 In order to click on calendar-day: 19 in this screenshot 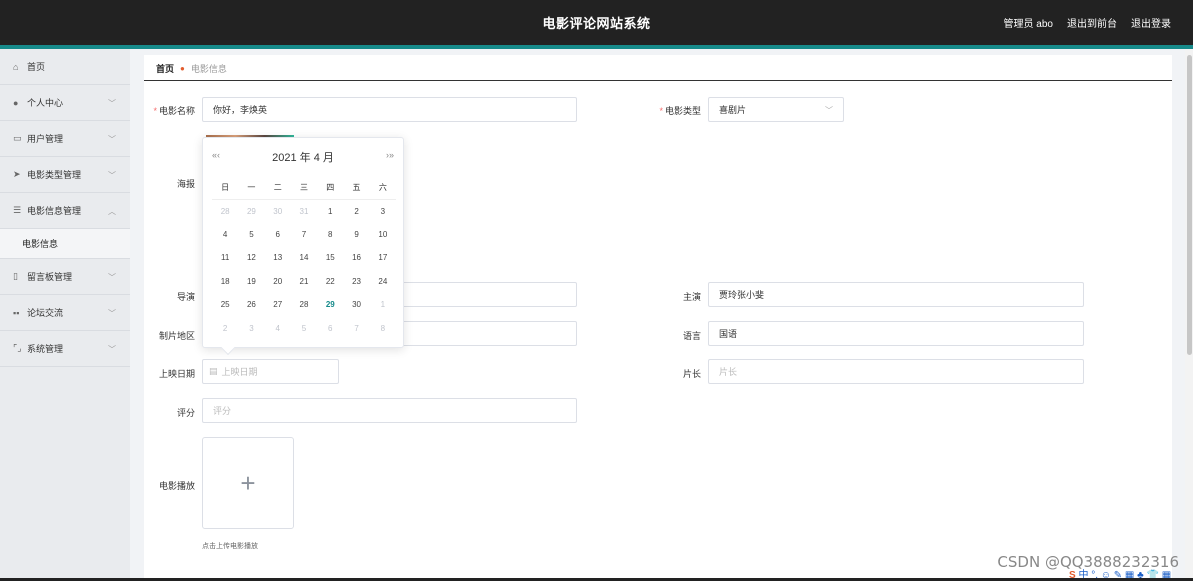, I will do `click(251, 282)`.